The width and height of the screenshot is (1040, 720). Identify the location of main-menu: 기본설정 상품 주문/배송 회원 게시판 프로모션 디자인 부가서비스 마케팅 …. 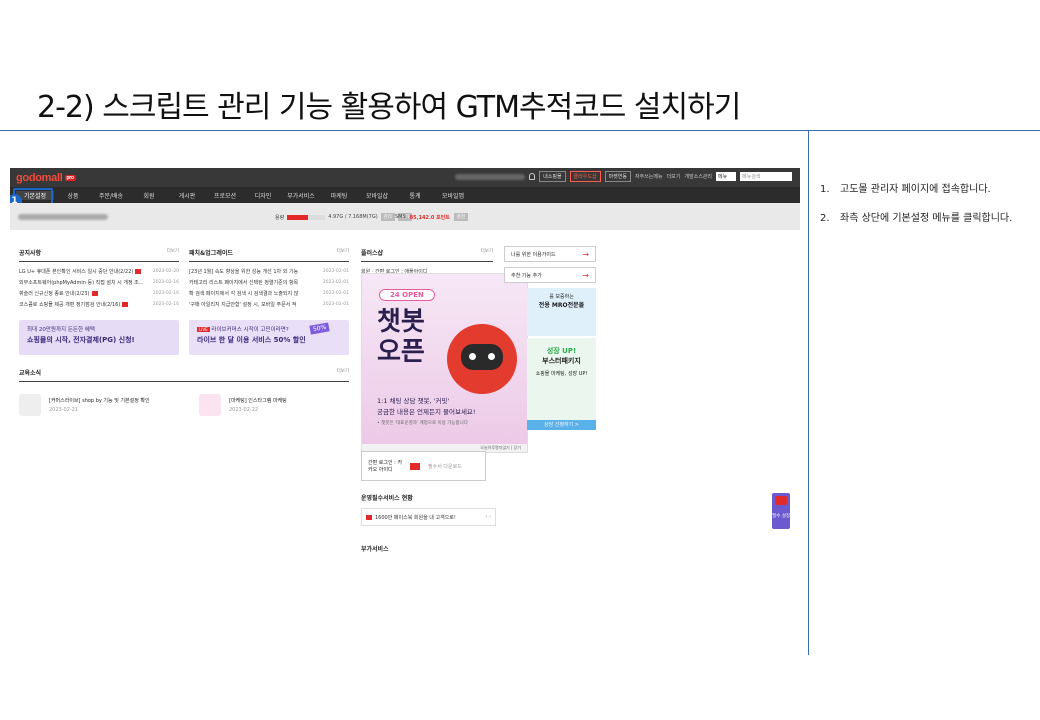
(405, 195).